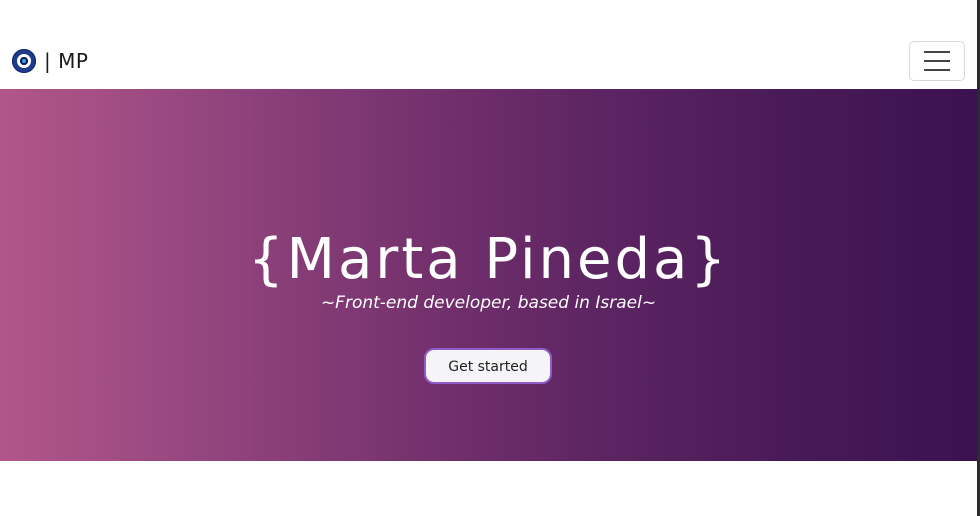 The height and width of the screenshot is (516, 980). I want to click on menu-toggle-button, so click(937, 60).